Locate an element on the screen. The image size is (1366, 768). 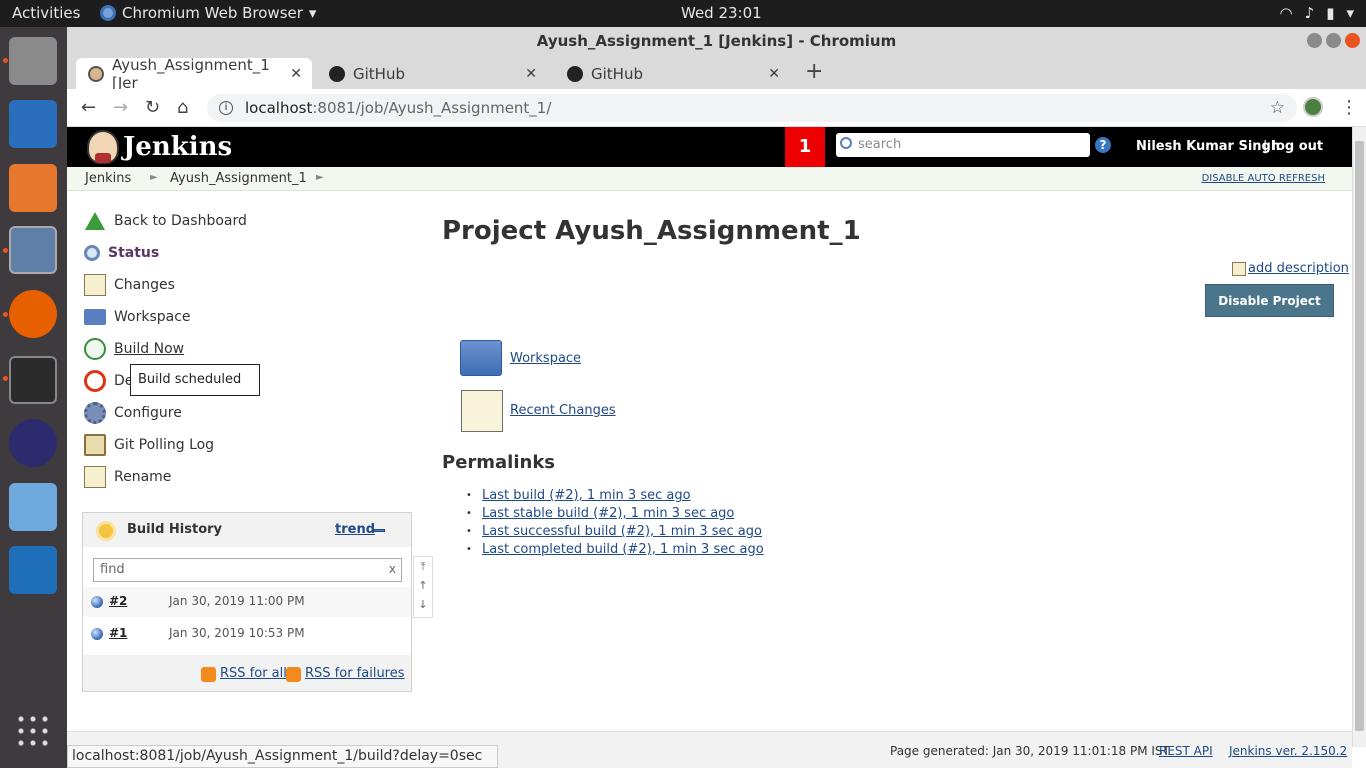
no-entry-icon is located at coordinates (95, 381).